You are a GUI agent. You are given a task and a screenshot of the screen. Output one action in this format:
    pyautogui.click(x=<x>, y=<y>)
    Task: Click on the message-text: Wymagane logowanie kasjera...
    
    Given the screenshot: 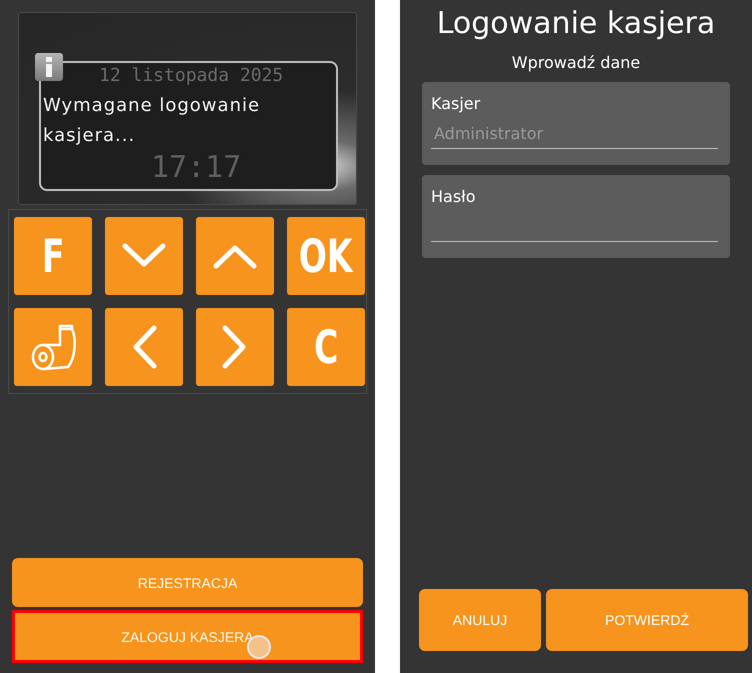 What is the action you would take?
    pyautogui.click(x=152, y=121)
    